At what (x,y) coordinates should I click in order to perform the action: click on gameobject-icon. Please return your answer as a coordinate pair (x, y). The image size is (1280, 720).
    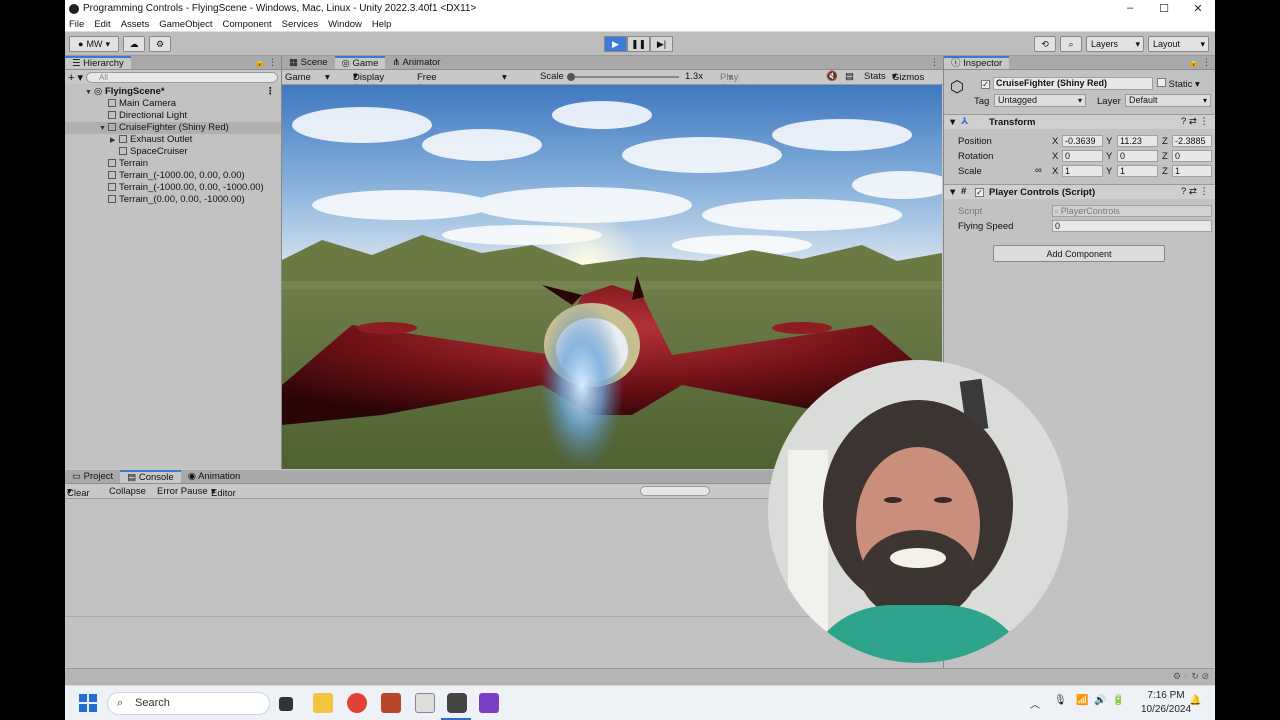
    Looking at the image, I should click on (112, 175).